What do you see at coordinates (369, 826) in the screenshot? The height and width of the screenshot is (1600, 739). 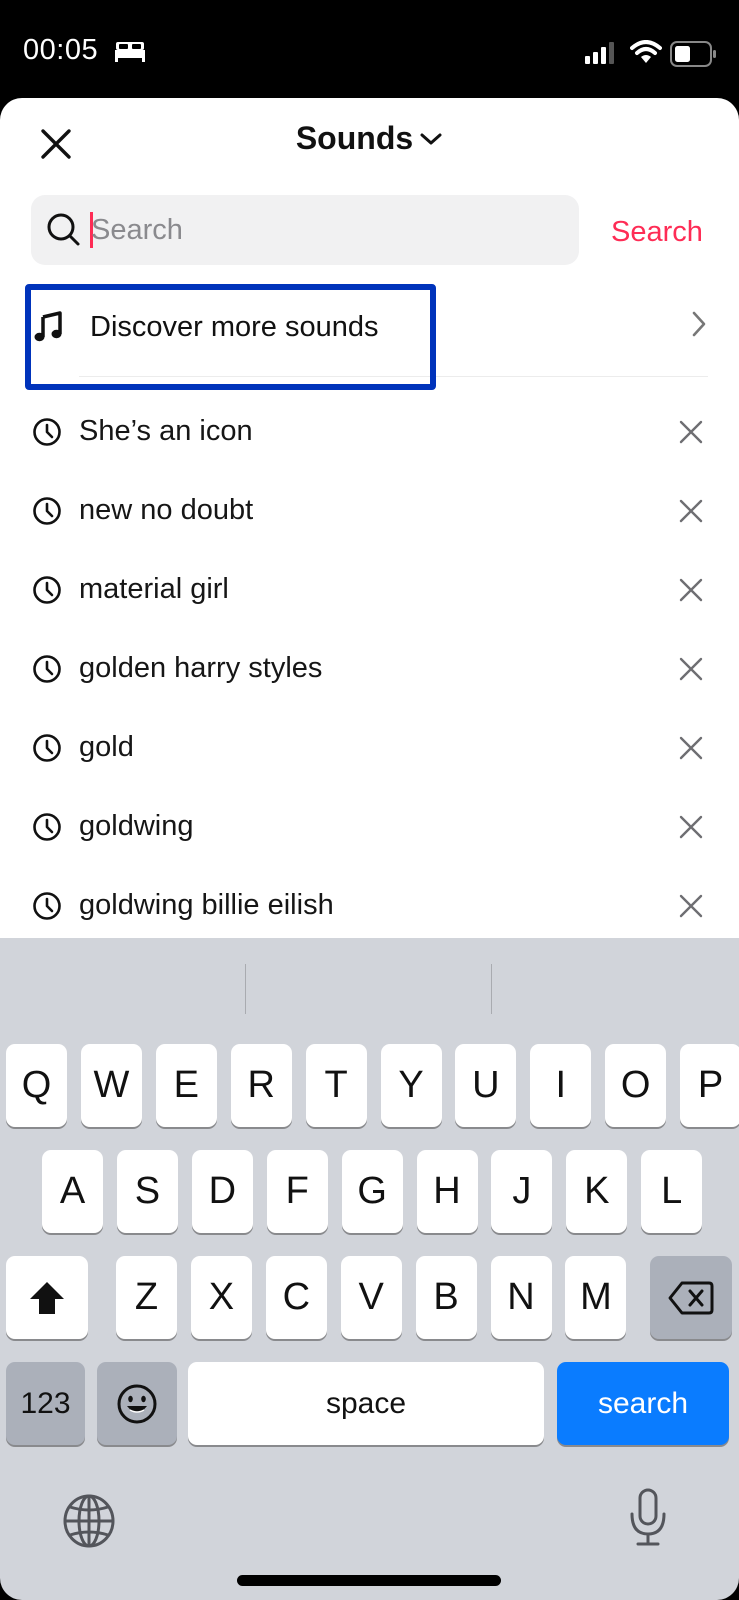 I see `history-item: goldwing` at bounding box center [369, 826].